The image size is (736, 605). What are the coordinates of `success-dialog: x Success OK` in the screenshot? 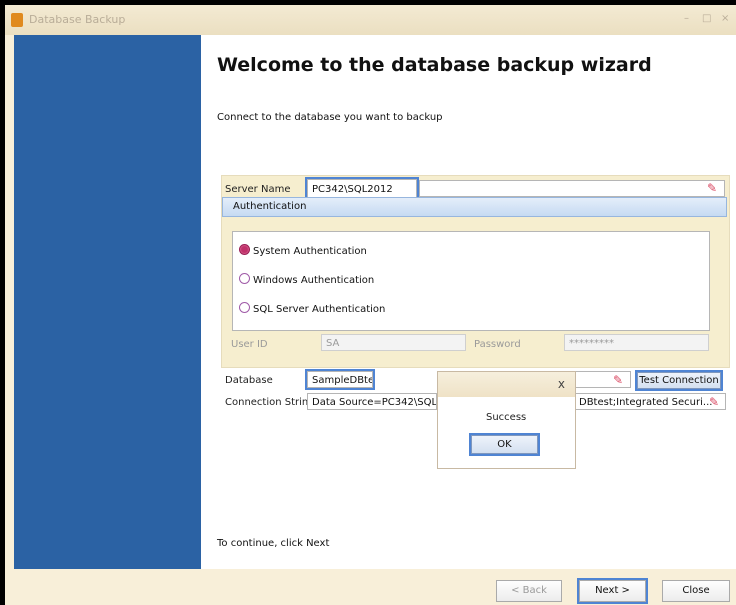 It's located at (506, 420).